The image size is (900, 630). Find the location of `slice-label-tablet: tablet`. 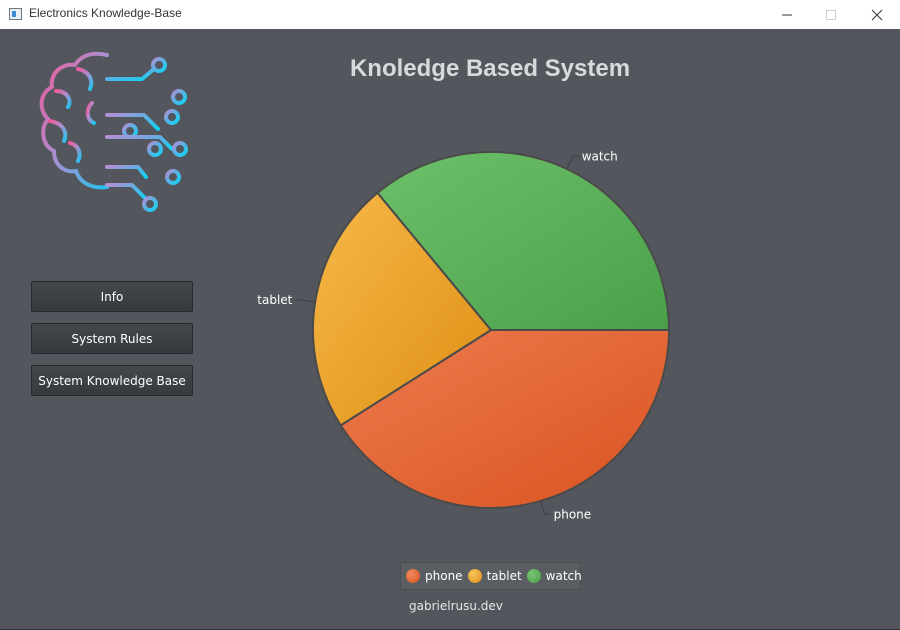

slice-label-tablet: tablet is located at coordinates (274, 300).